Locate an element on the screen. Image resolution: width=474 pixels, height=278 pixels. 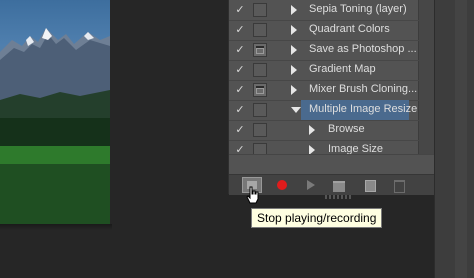
hand-cursor-icon is located at coordinates (252, 195).